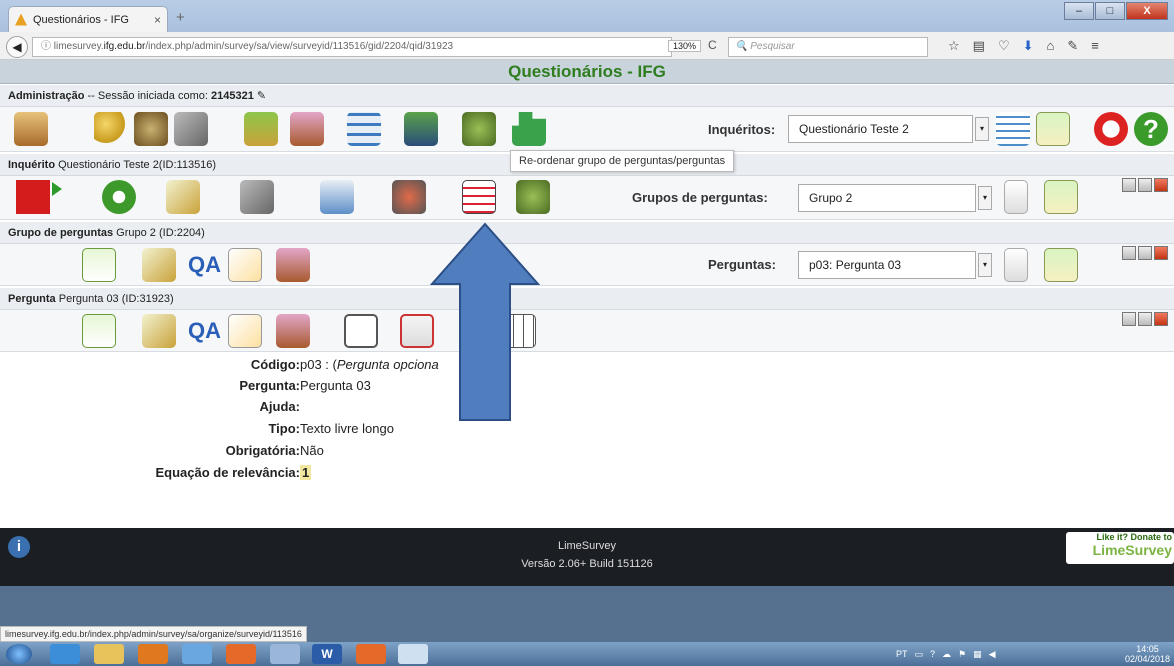 This screenshot has height=666, width=1174. What do you see at coordinates (1079, 11) in the screenshot?
I see `minimize-button: –` at bounding box center [1079, 11].